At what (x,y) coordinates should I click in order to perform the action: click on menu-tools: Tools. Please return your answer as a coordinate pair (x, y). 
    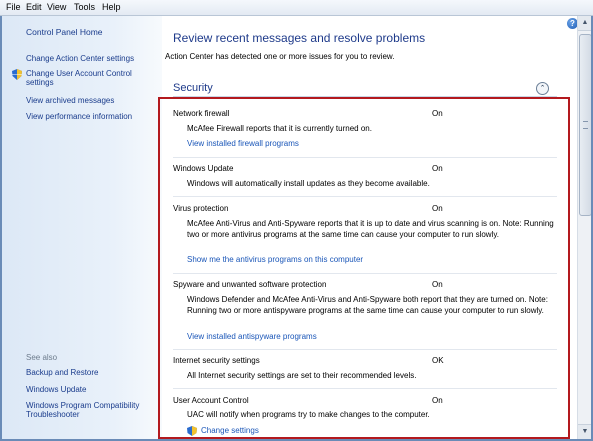
    Looking at the image, I should click on (84, 7).